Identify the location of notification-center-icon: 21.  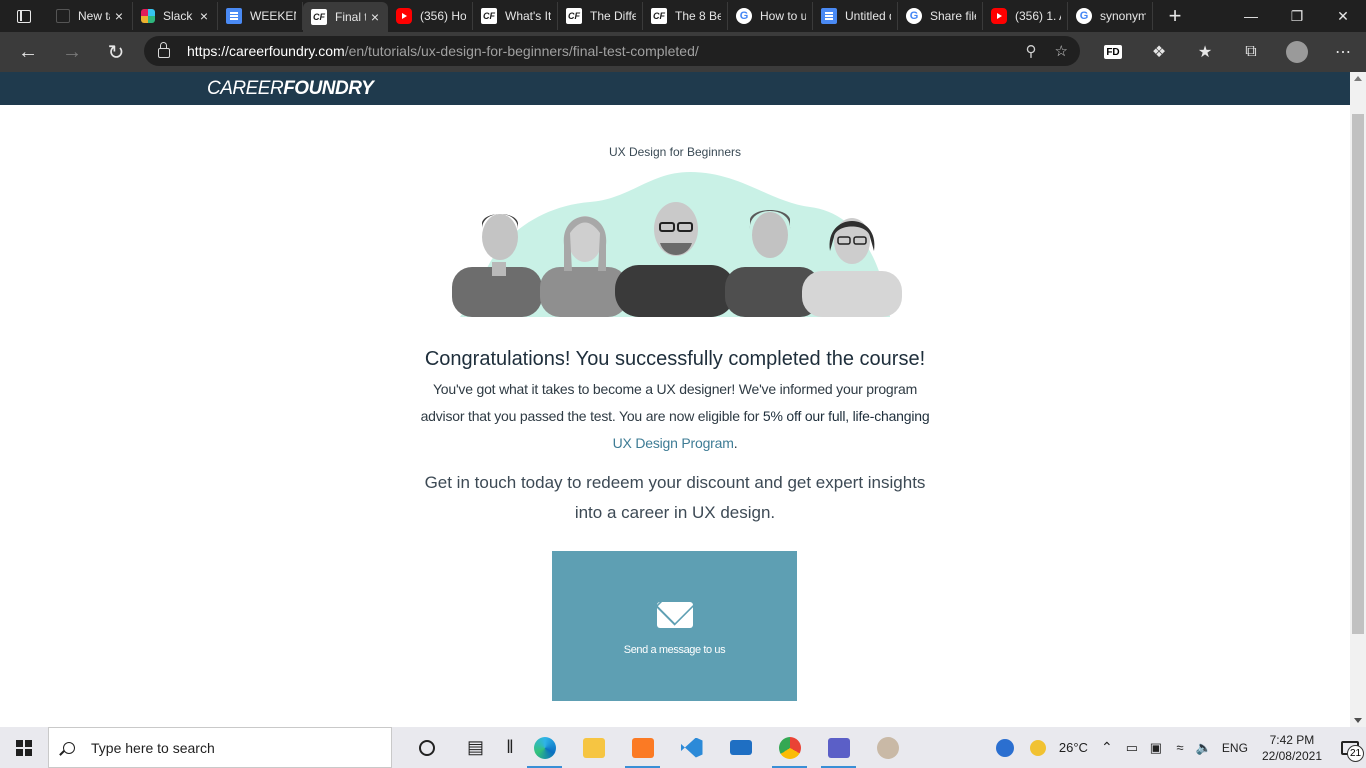
(1350, 747).